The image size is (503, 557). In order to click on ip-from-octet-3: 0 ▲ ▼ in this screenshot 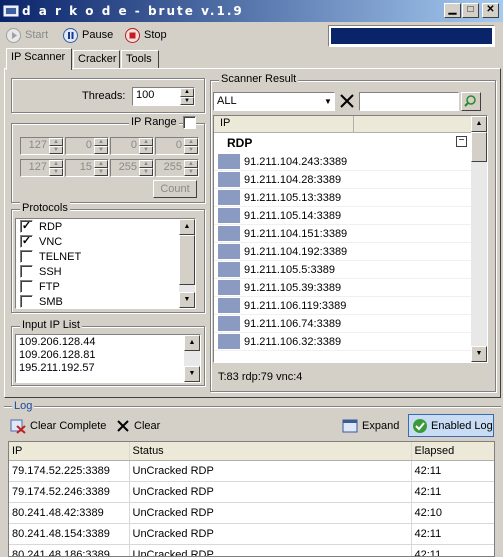, I will do `click(132, 146)`.